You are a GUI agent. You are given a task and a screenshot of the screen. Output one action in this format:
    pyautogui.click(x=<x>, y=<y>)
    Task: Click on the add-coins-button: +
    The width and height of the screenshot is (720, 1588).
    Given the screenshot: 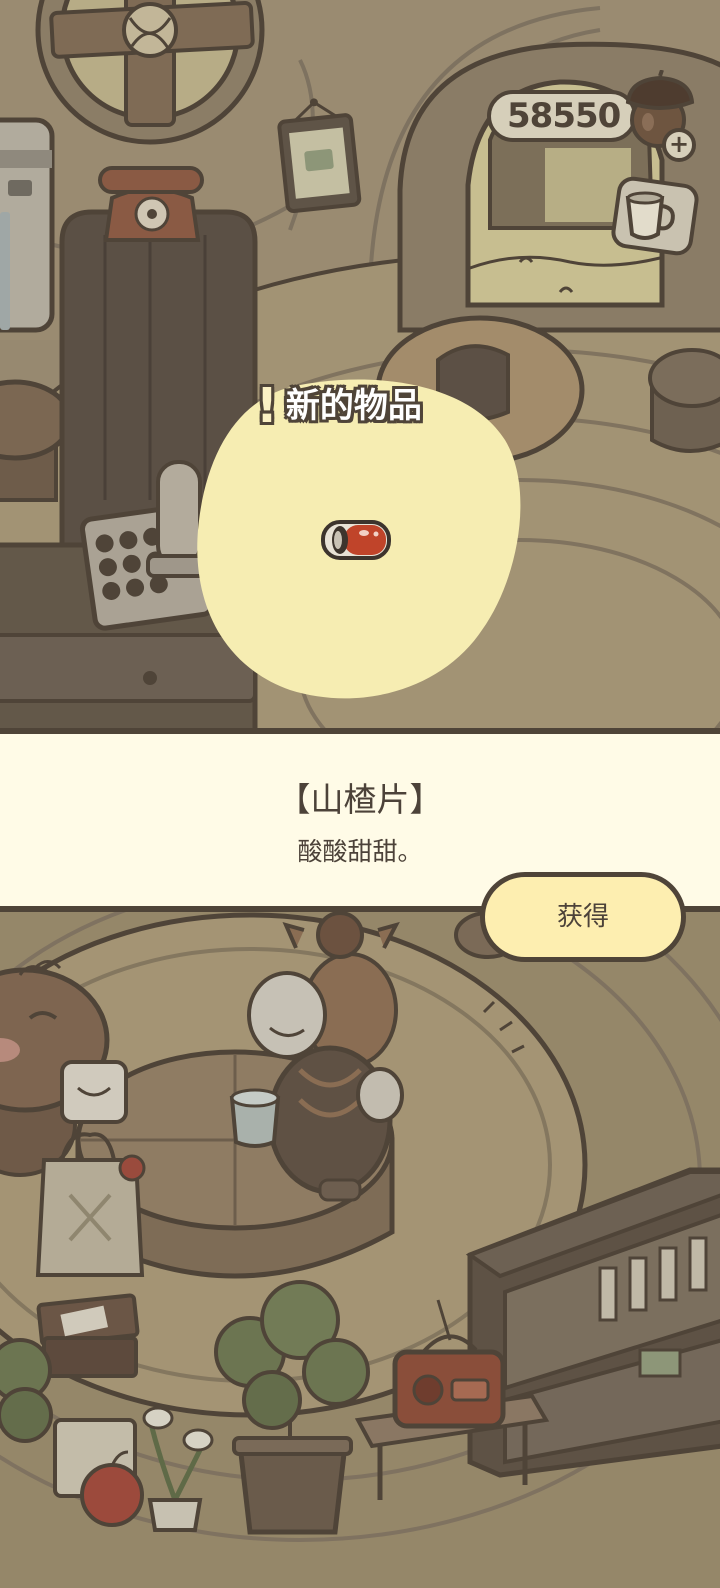 What is the action you would take?
    pyautogui.click(x=679, y=145)
    